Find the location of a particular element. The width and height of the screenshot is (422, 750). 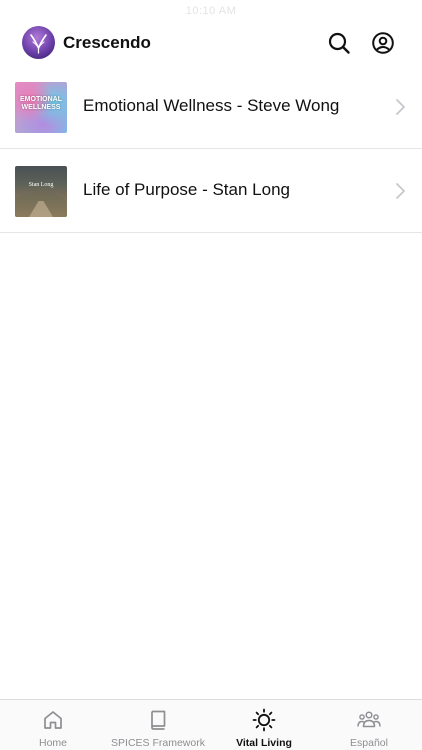

app-title: Crescendo is located at coordinates (107, 42).